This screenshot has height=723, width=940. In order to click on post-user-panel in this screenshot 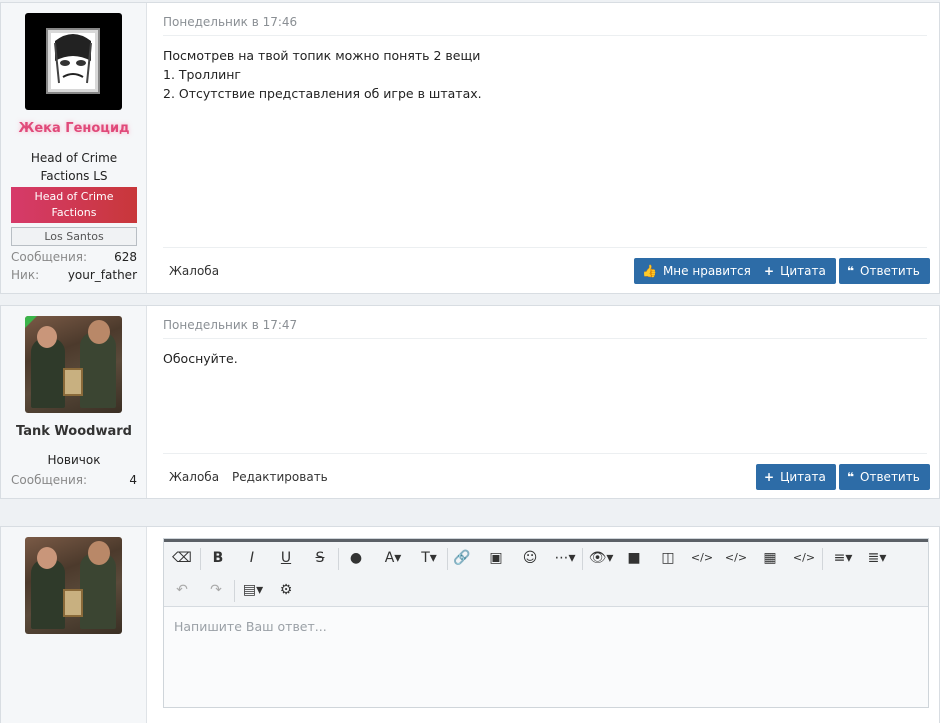, I will do `click(74, 625)`.